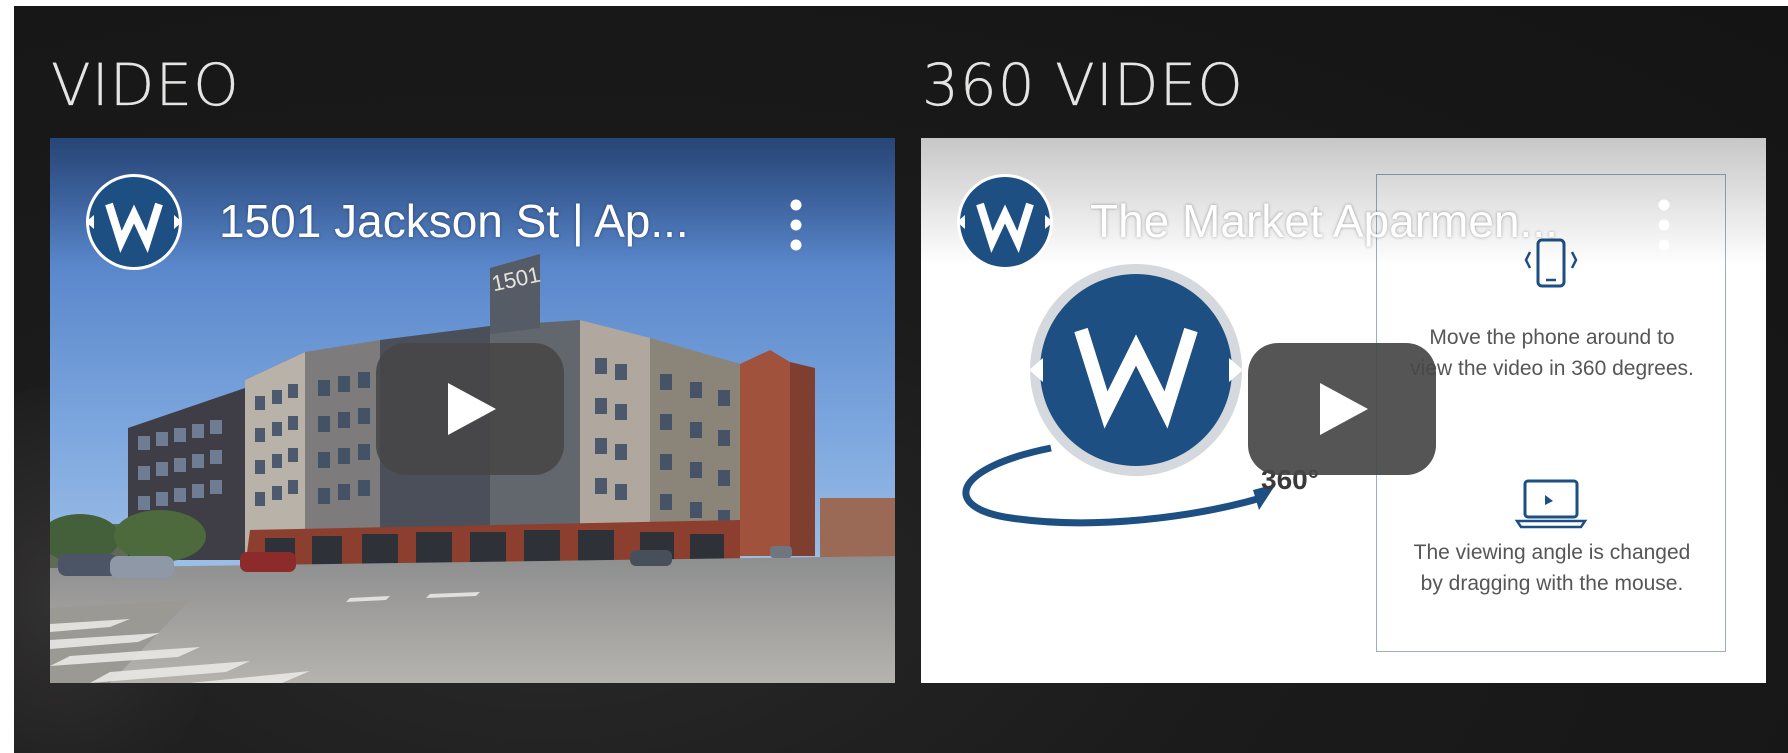  What do you see at coordinates (1551, 504) in the screenshot?
I see `laptop-icon` at bounding box center [1551, 504].